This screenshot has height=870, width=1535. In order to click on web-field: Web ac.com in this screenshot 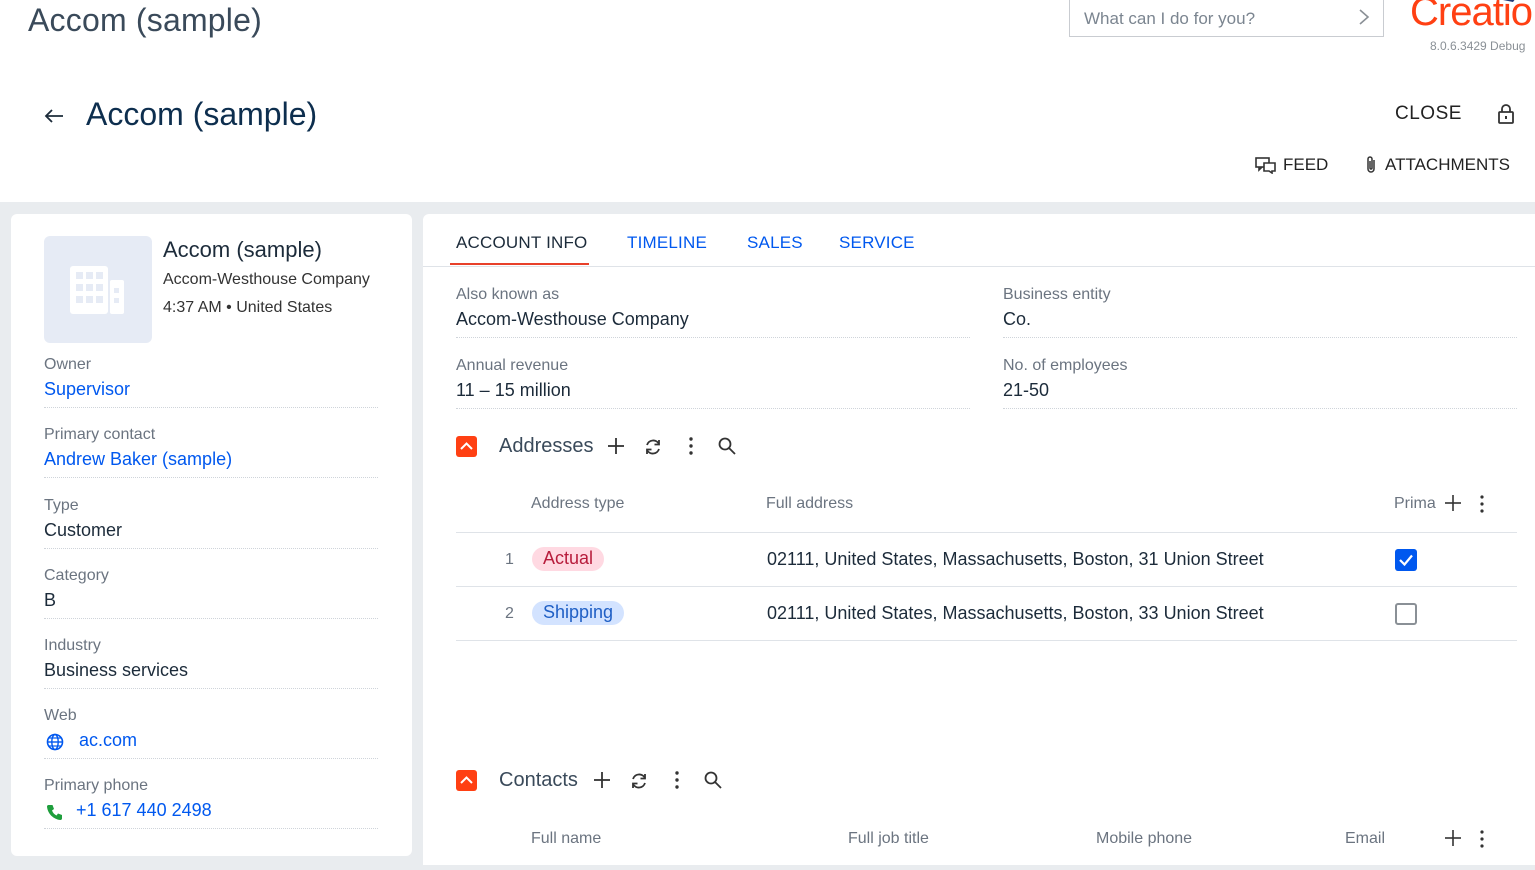, I will do `click(211, 733)`.